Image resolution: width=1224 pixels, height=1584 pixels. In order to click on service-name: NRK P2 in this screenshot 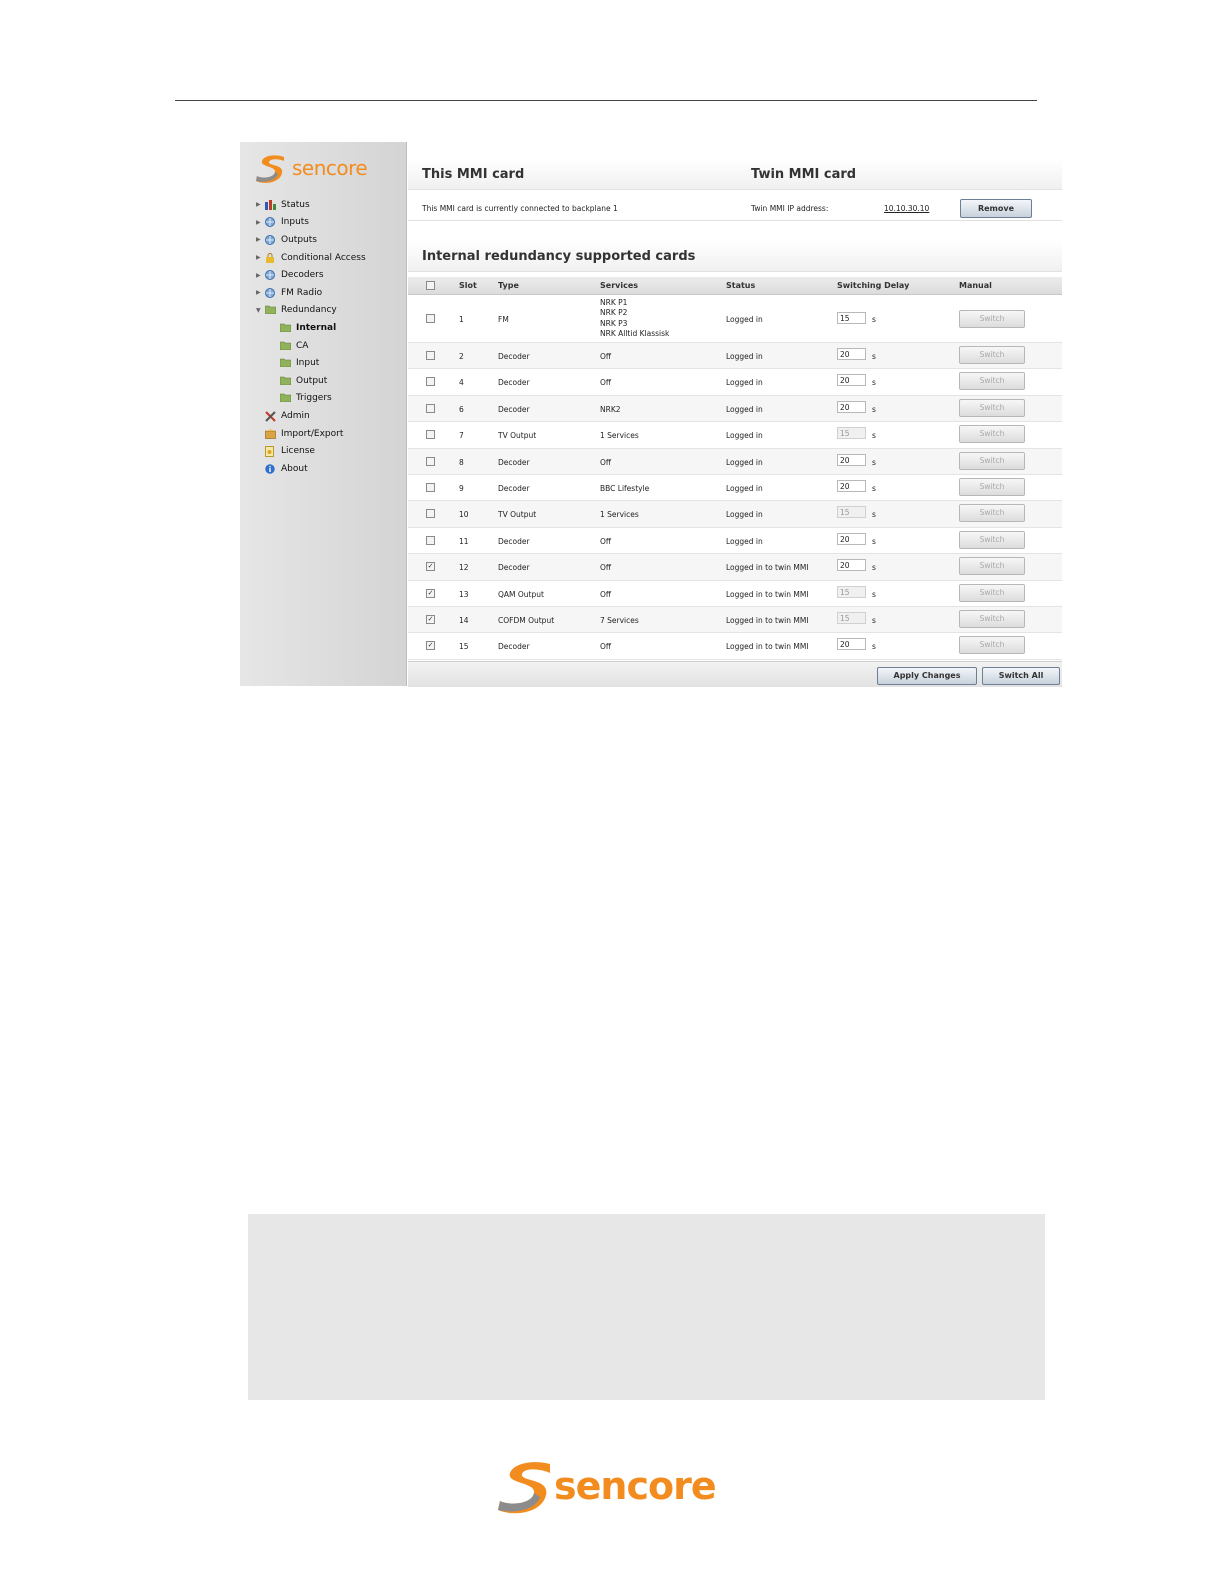, I will do `click(614, 313)`.